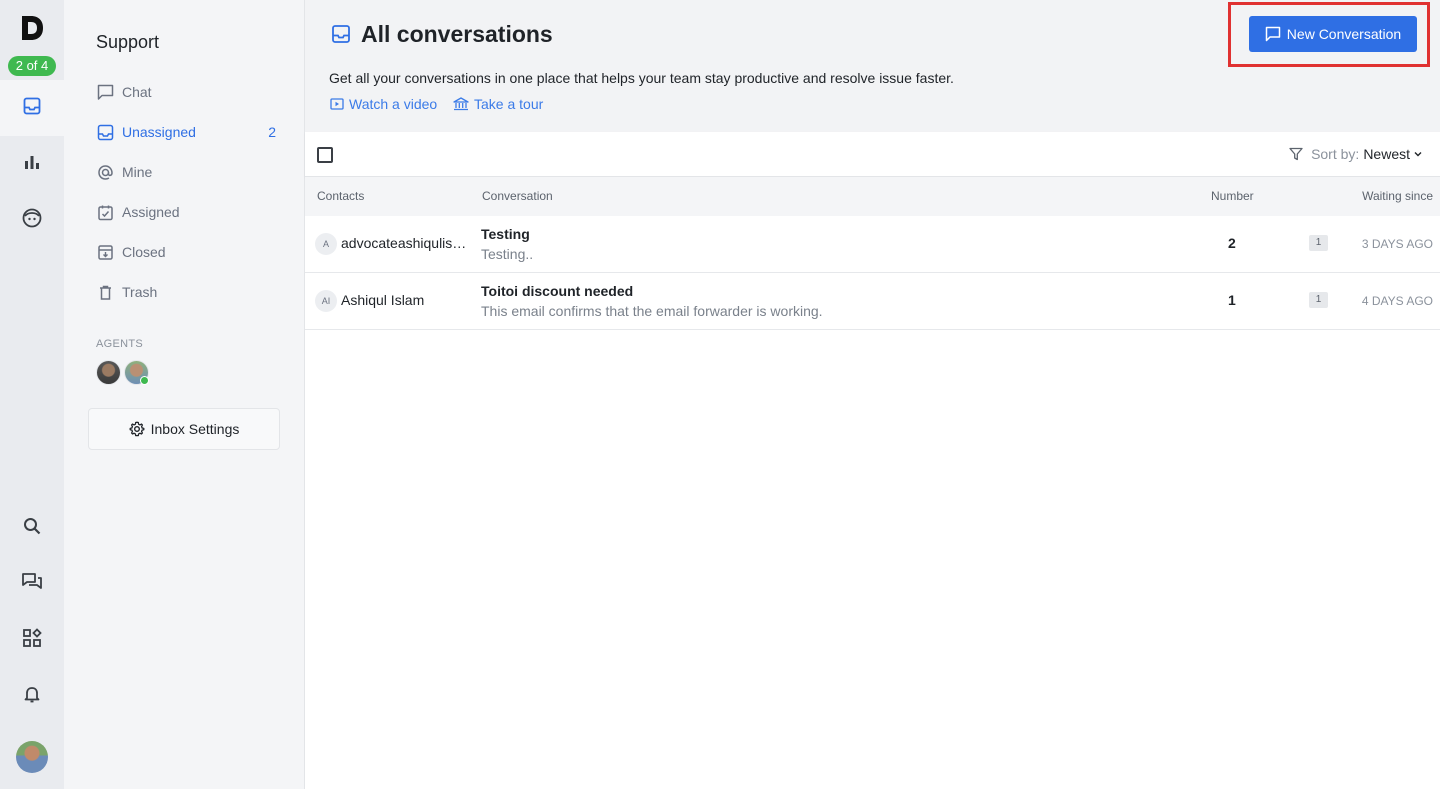  What do you see at coordinates (144, 252) in the screenshot?
I see `sidebar-item-label: Closed` at bounding box center [144, 252].